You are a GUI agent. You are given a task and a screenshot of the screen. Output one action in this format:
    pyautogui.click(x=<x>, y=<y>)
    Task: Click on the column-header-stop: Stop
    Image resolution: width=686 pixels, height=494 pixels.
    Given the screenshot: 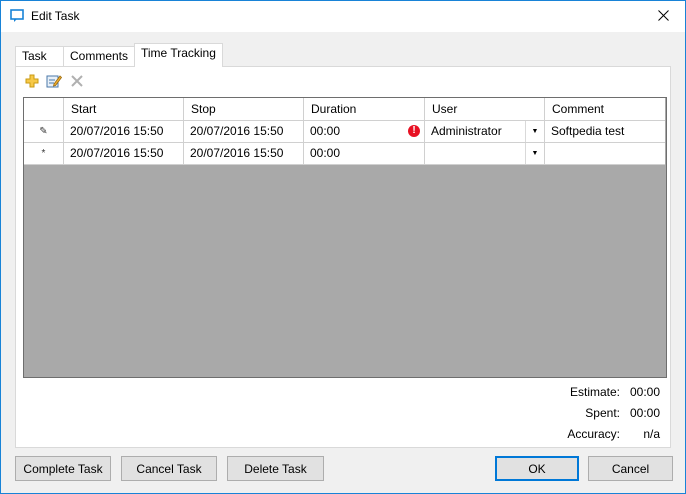 What is the action you would take?
    pyautogui.click(x=244, y=109)
    